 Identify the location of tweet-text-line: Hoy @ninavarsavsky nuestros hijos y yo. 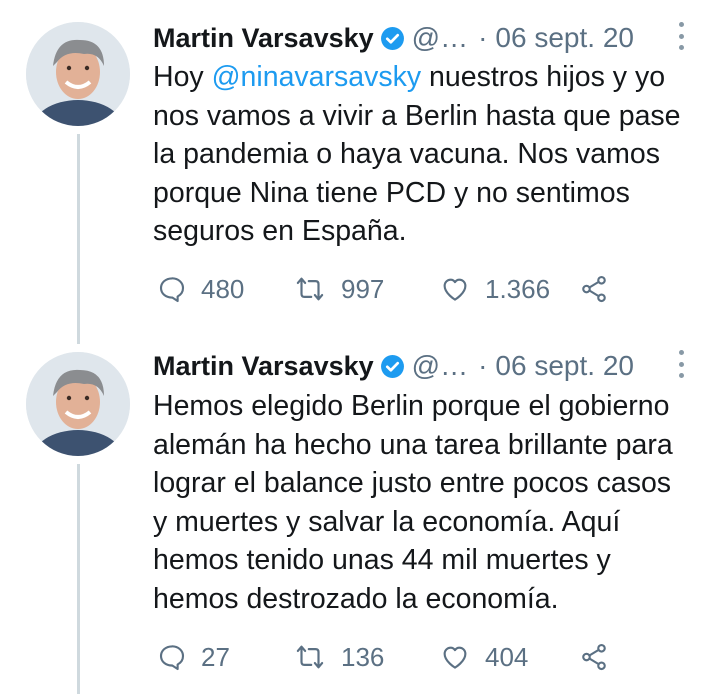
(409, 77).